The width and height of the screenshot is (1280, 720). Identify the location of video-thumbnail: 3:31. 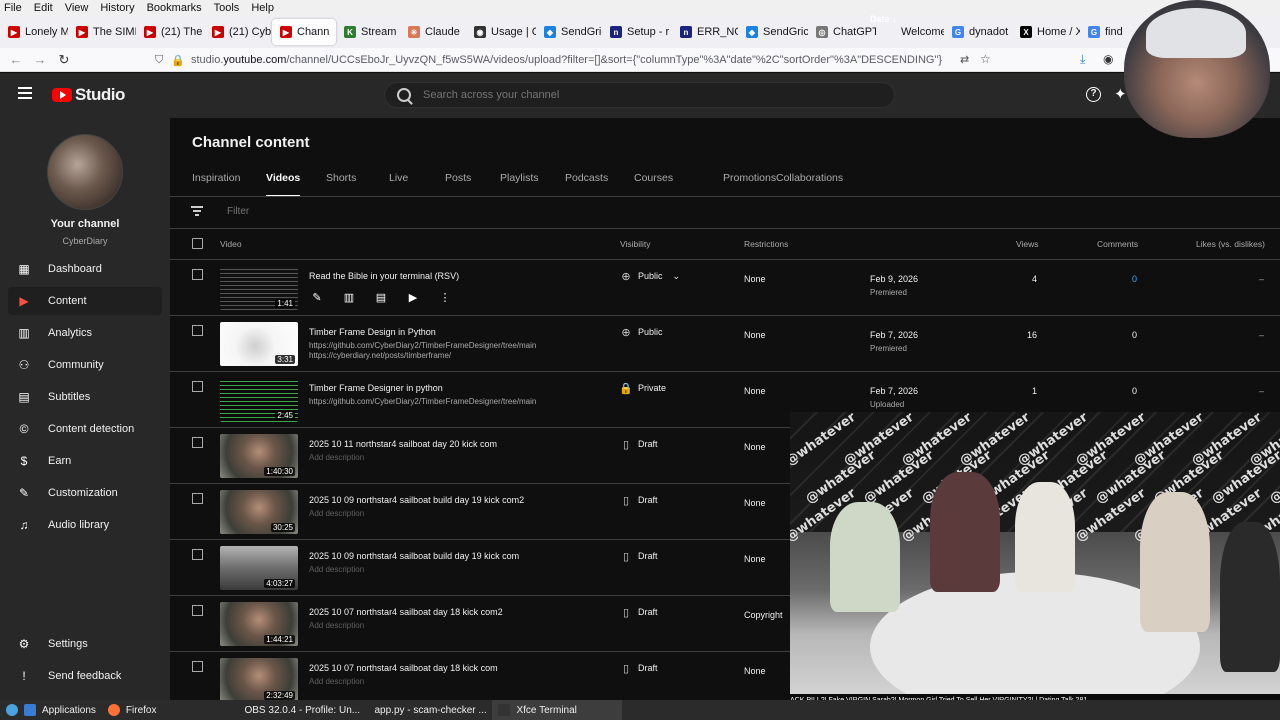
(259, 344).